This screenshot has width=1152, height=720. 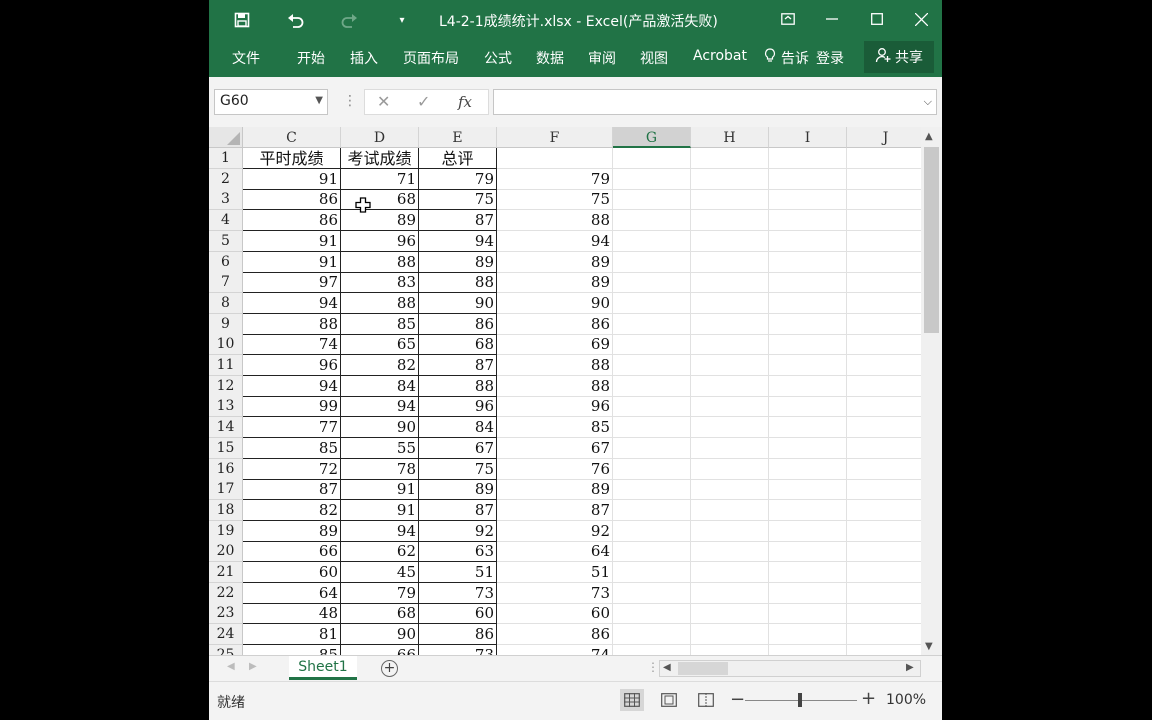 I want to click on cell-h16, so click(x=730, y=469).